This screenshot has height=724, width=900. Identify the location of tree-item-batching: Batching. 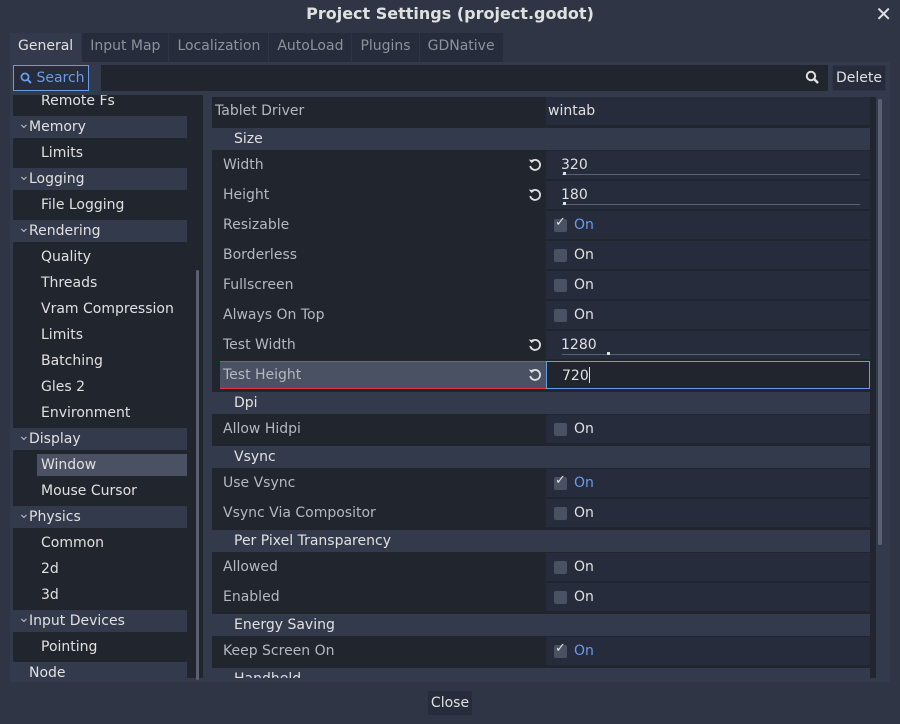
(100, 361).